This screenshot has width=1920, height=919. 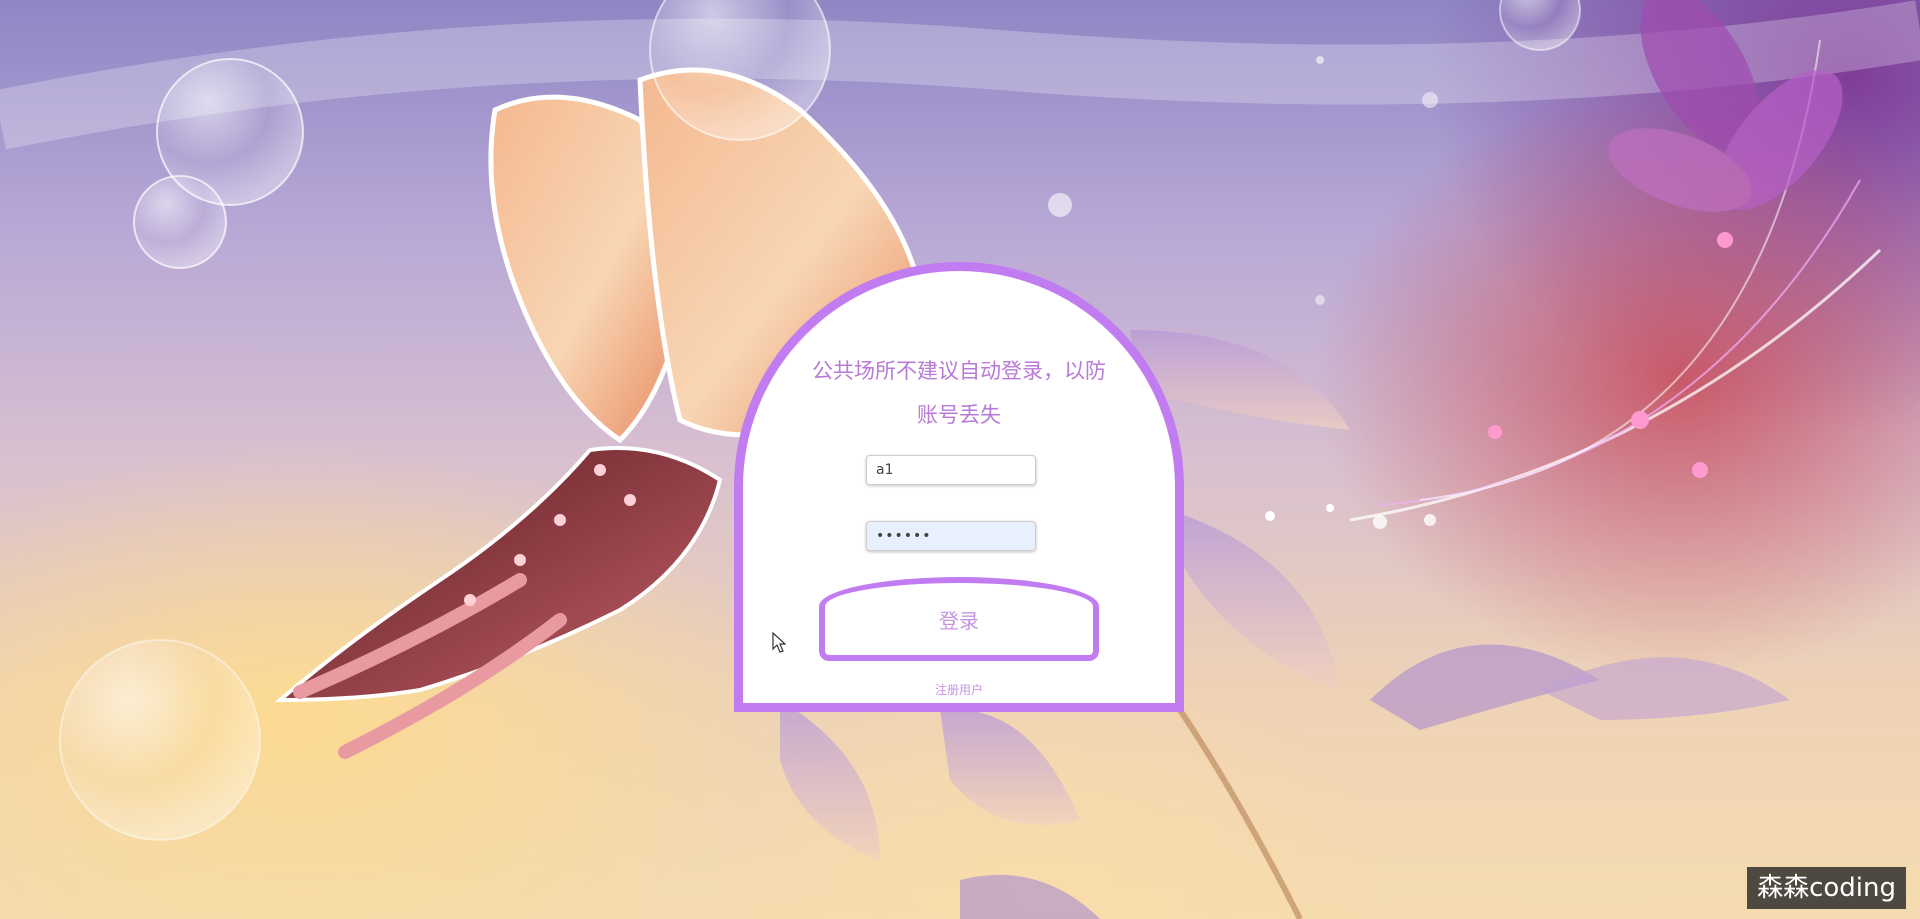 What do you see at coordinates (959, 487) in the screenshot?
I see `login-card: 公共场所不建议自动登录，以防账号丢失 登录 注册用户` at bounding box center [959, 487].